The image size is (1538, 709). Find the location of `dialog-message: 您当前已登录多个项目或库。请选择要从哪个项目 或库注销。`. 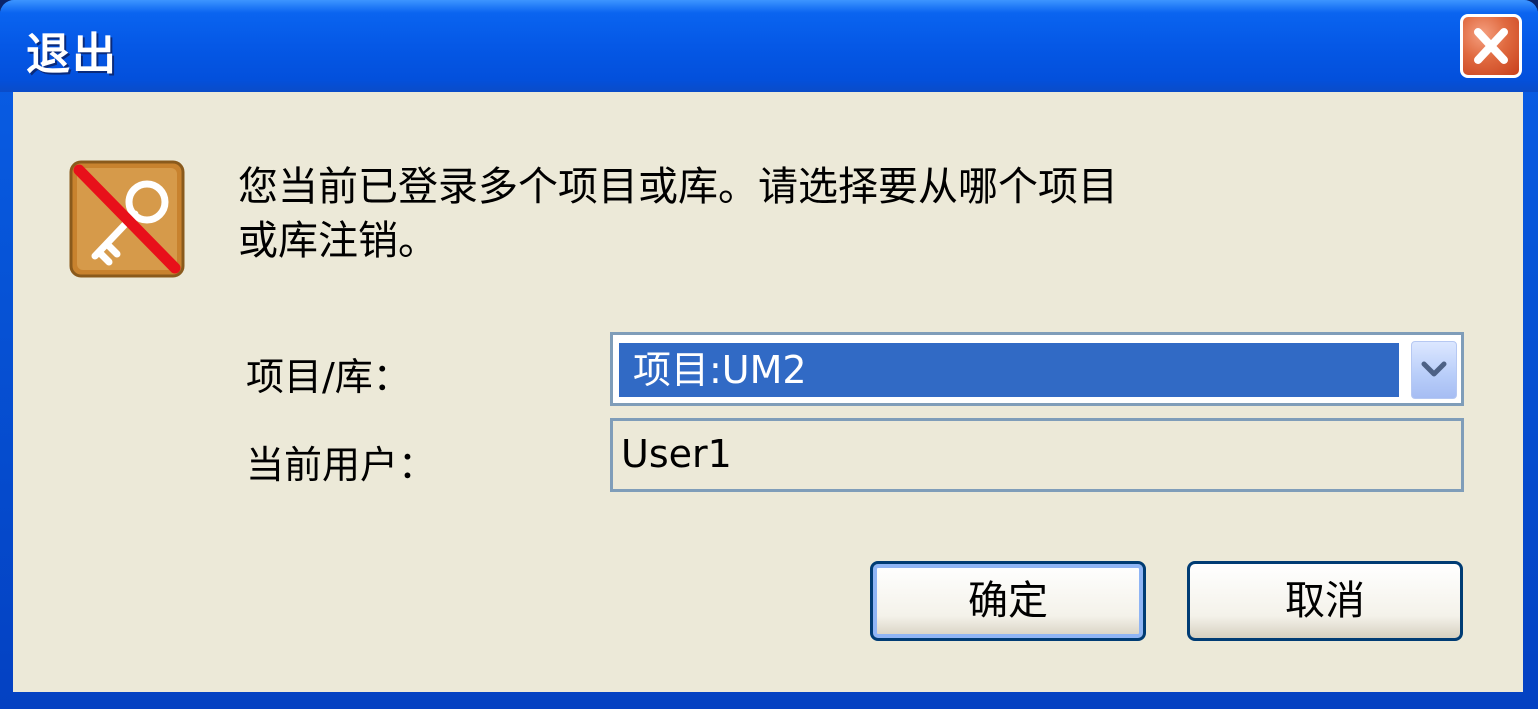

dialog-message: 您当前已登录多个项目或库。请选择要从哪个项目 或库注销。 is located at coordinates (738, 214).